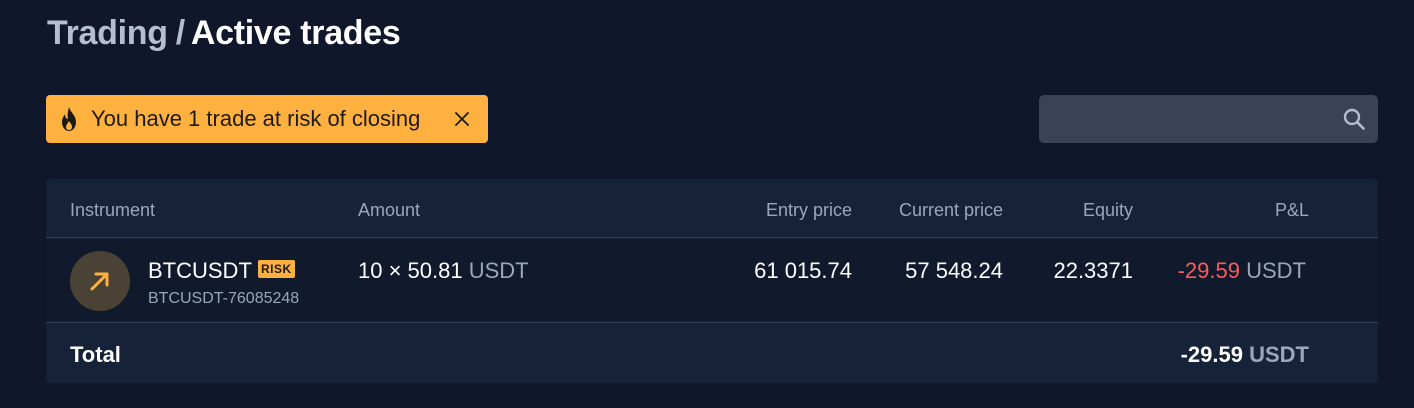 The height and width of the screenshot is (408, 1414). What do you see at coordinates (1184, 119) in the screenshot?
I see `search-input` at bounding box center [1184, 119].